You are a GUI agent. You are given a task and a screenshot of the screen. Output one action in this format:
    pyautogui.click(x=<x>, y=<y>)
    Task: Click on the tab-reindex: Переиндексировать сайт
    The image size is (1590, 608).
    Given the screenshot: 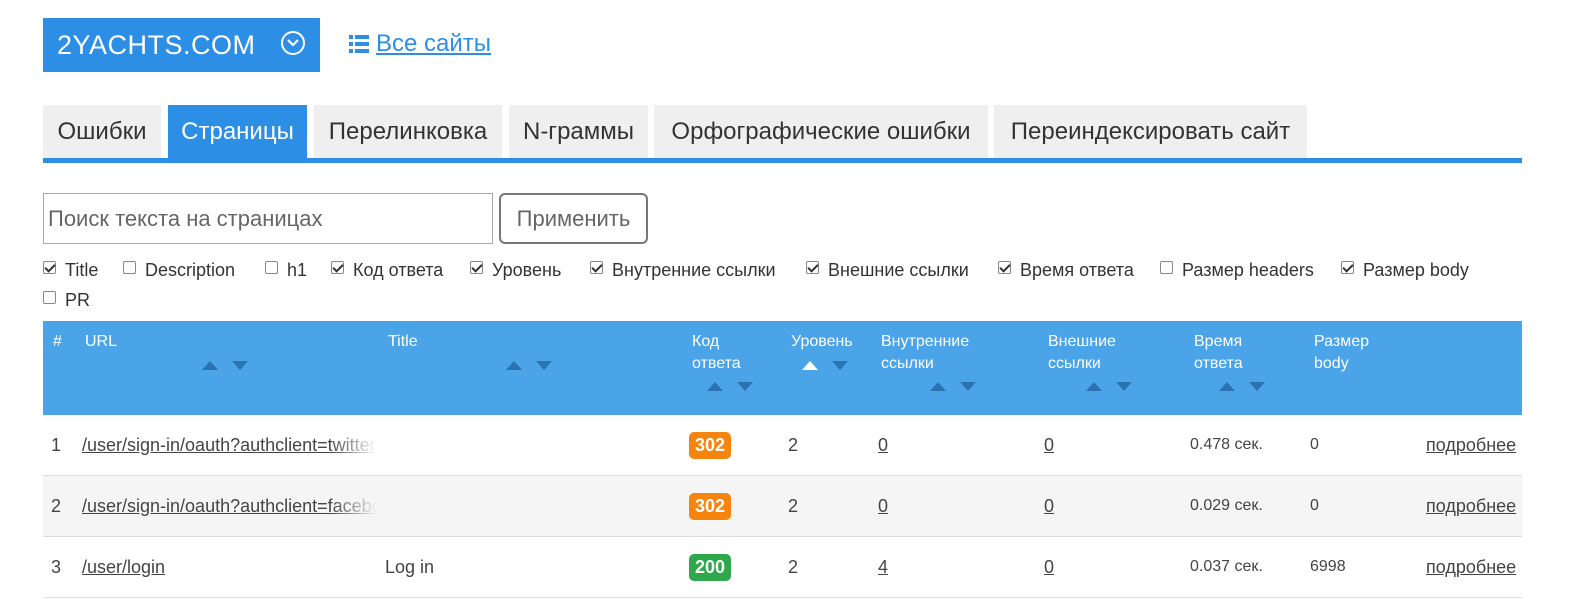 What is the action you would take?
    pyautogui.click(x=1150, y=131)
    